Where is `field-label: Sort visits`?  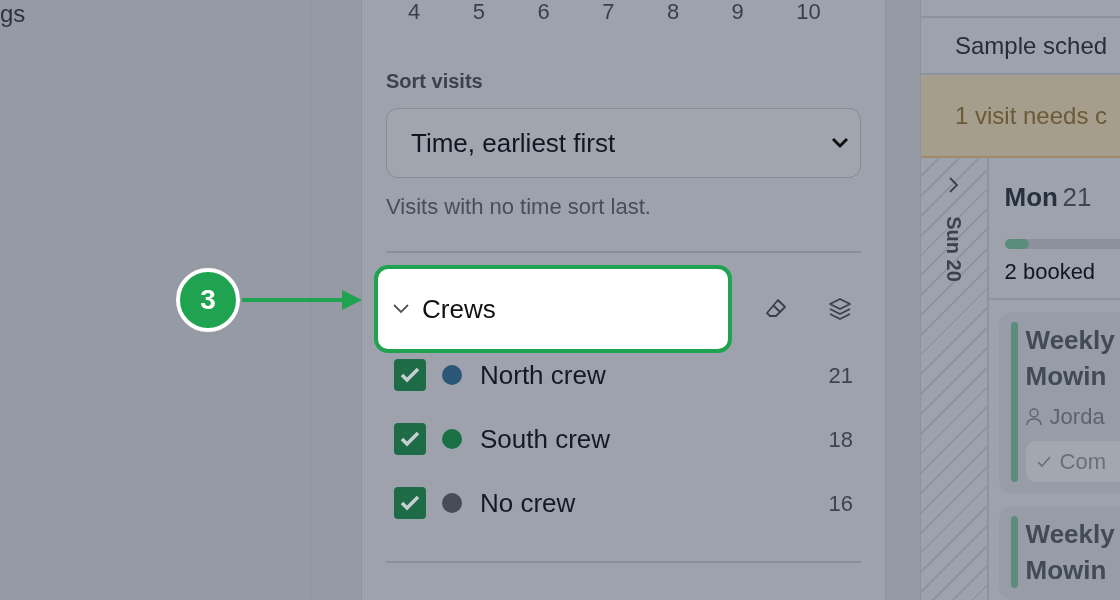
field-label: Sort visits is located at coordinates (435, 81).